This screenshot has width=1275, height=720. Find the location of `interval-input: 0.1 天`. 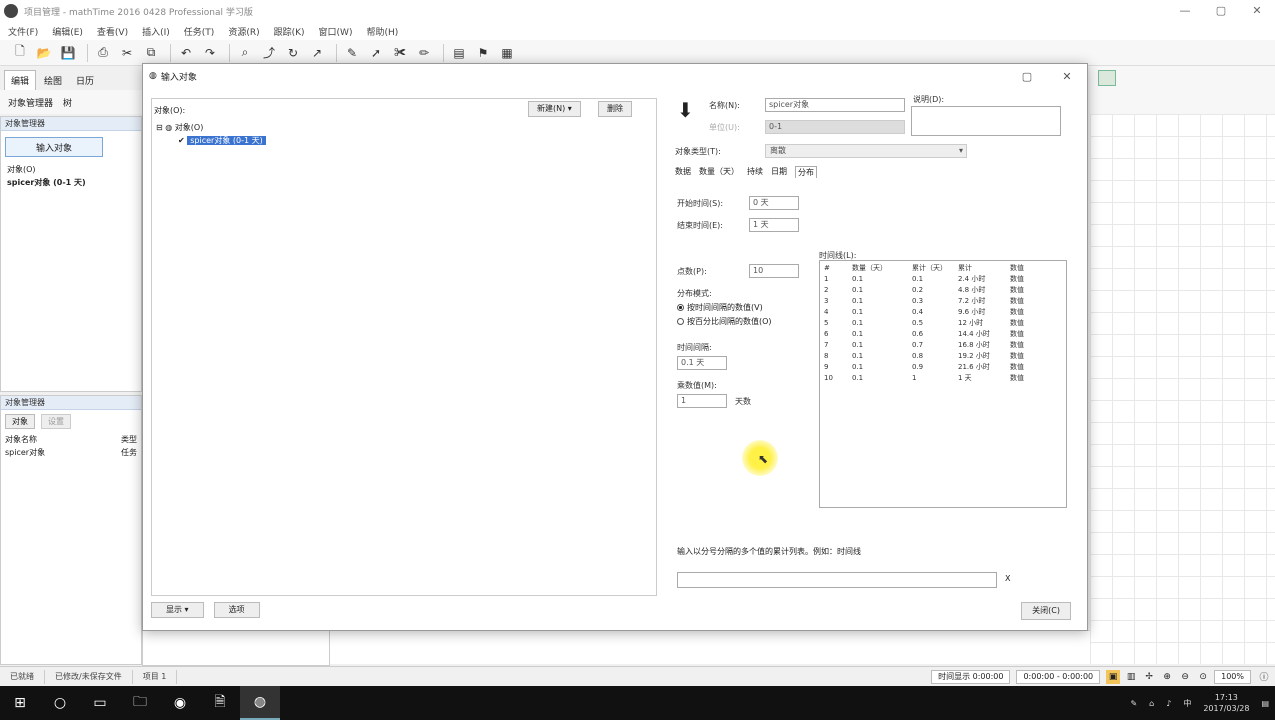

interval-input: 0.1 天 is located at coordinates (702, 363).